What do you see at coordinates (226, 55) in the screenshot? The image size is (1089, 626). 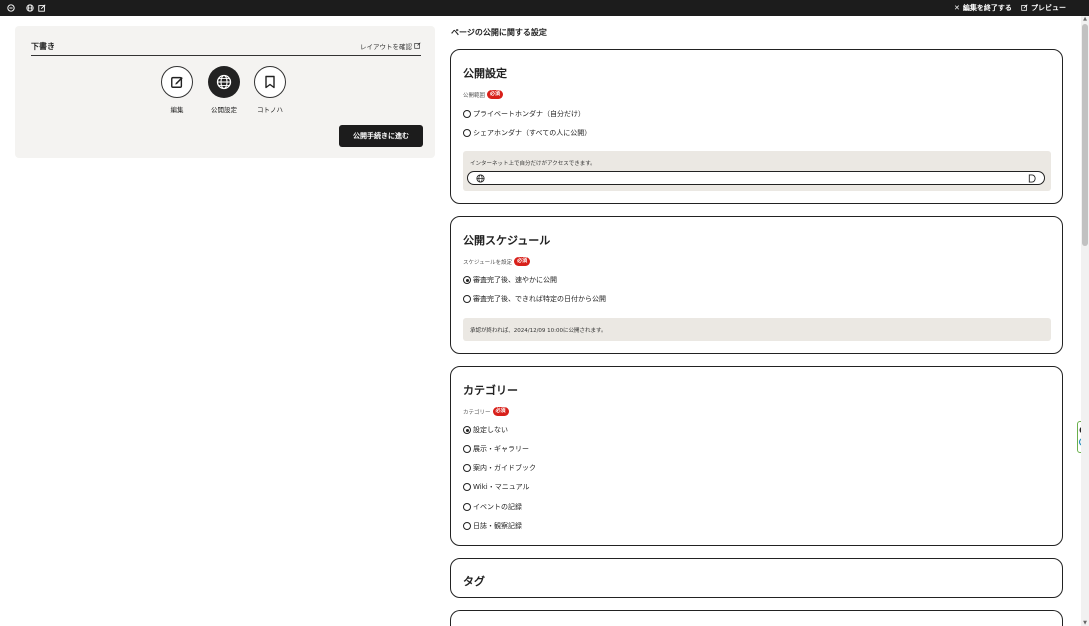 I see `panel-divider` at bounding box center [226, 55].